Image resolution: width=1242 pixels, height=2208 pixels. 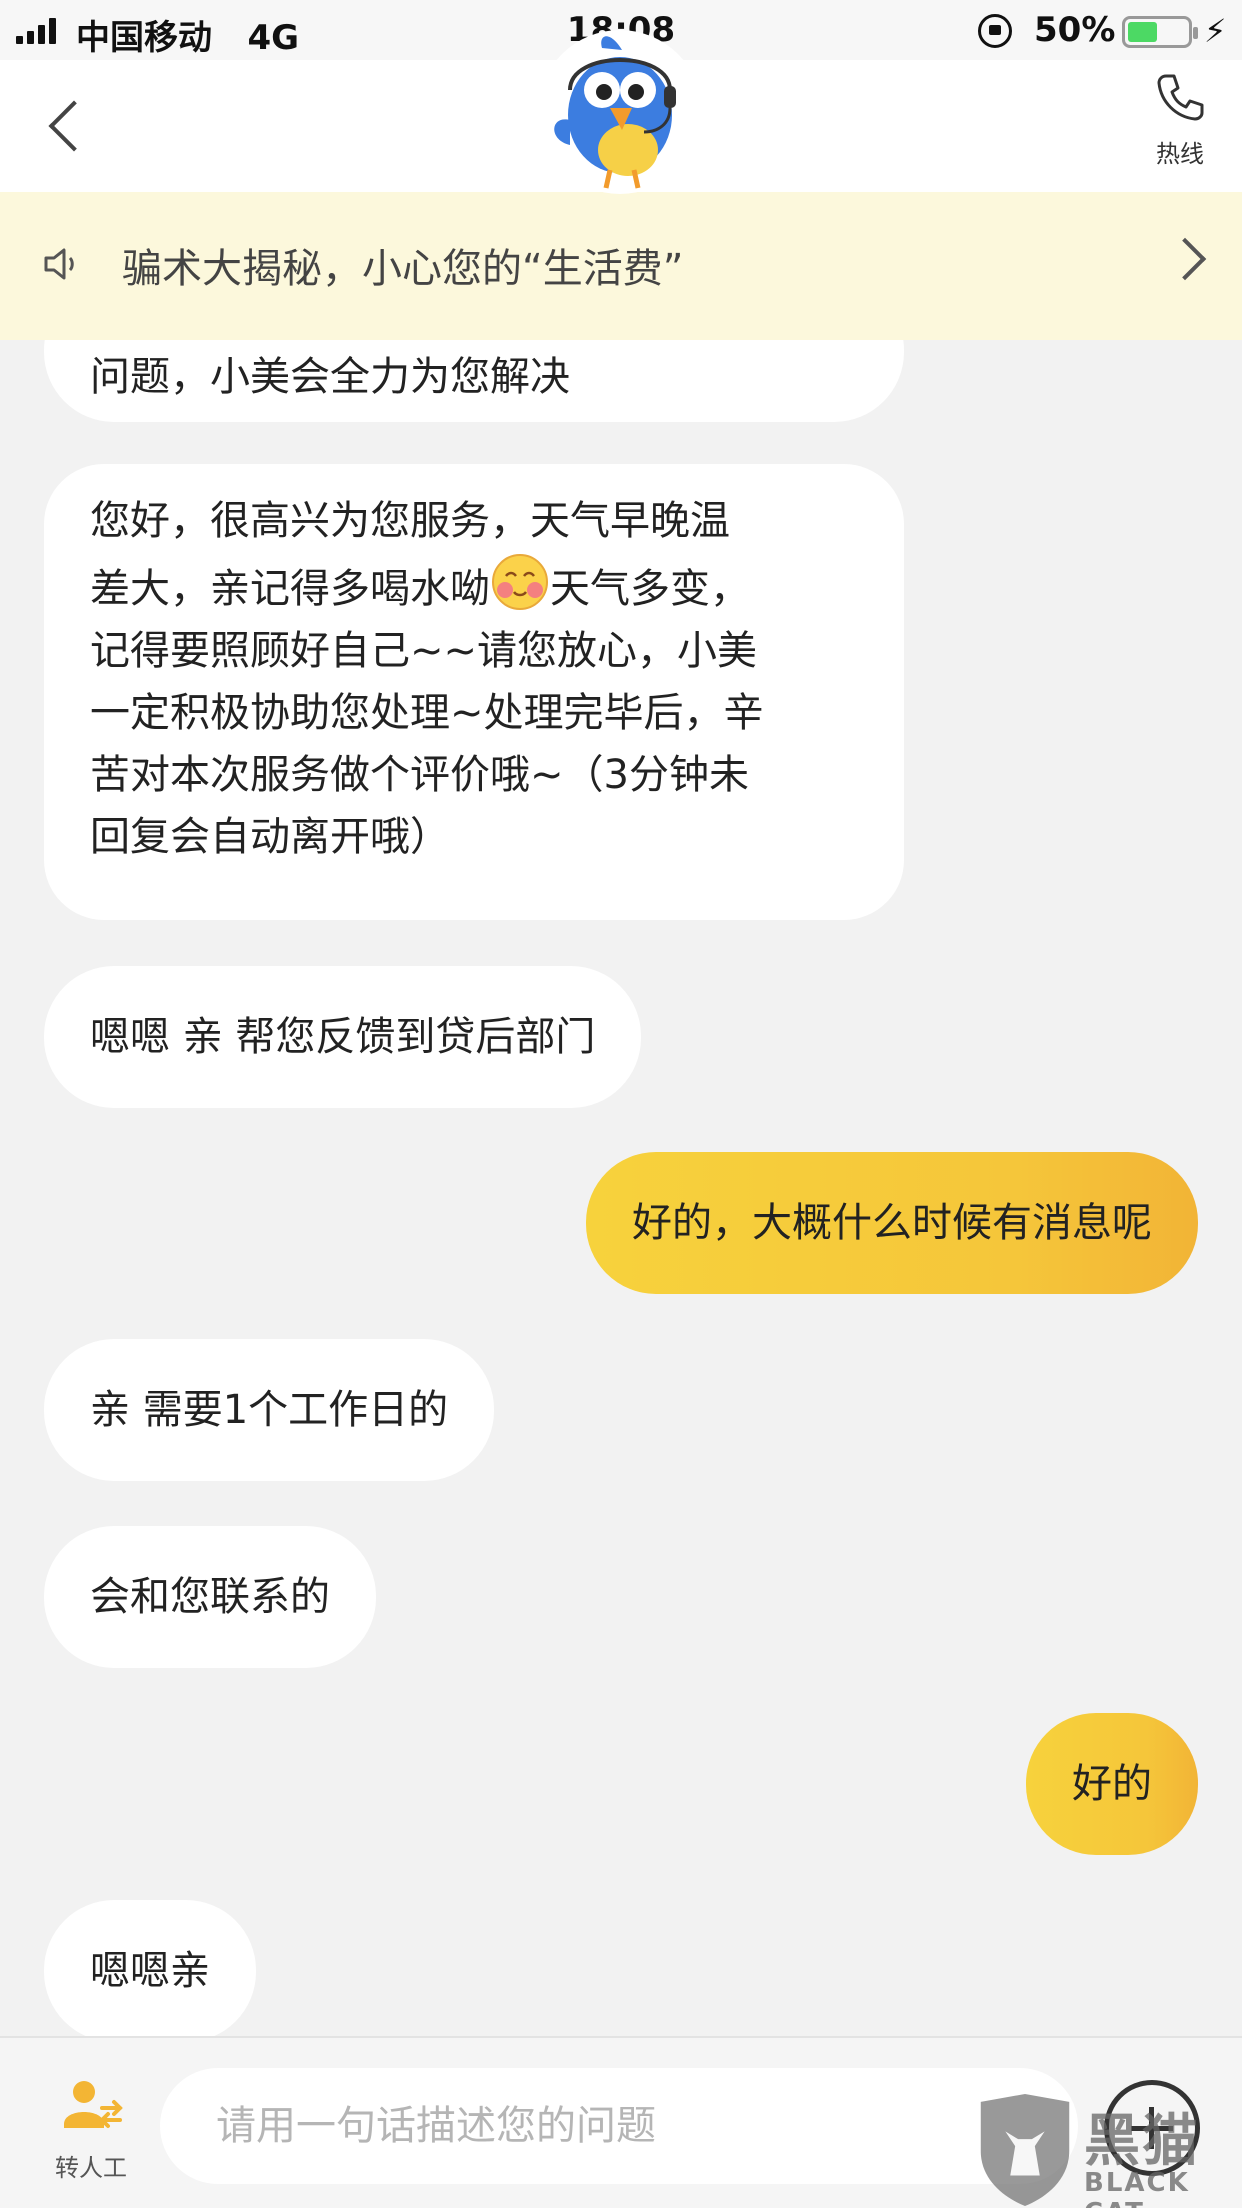 What do you see at coordinates (520, 582) in the screenshot?
I see `blushing-emoji-icon` at bounding box center [520, 582].